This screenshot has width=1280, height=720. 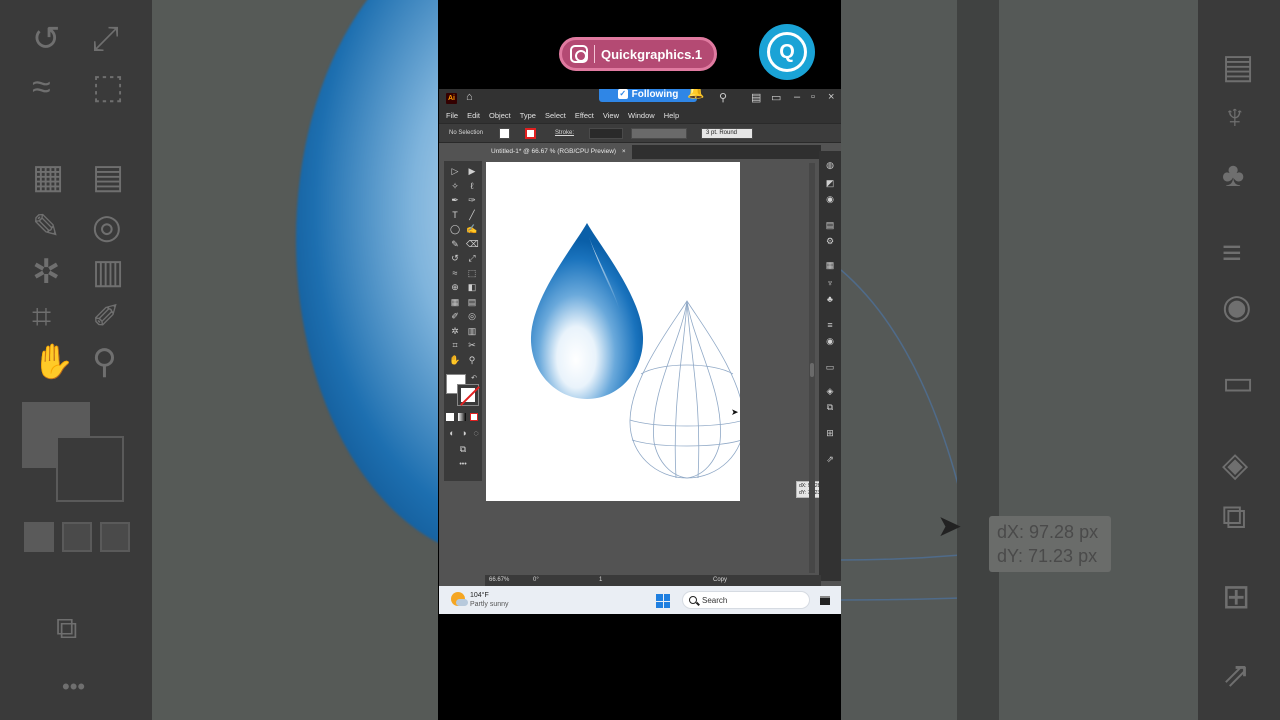 I want to click on artboards-panel-icon: ⧉, so click(x=830, y=407).